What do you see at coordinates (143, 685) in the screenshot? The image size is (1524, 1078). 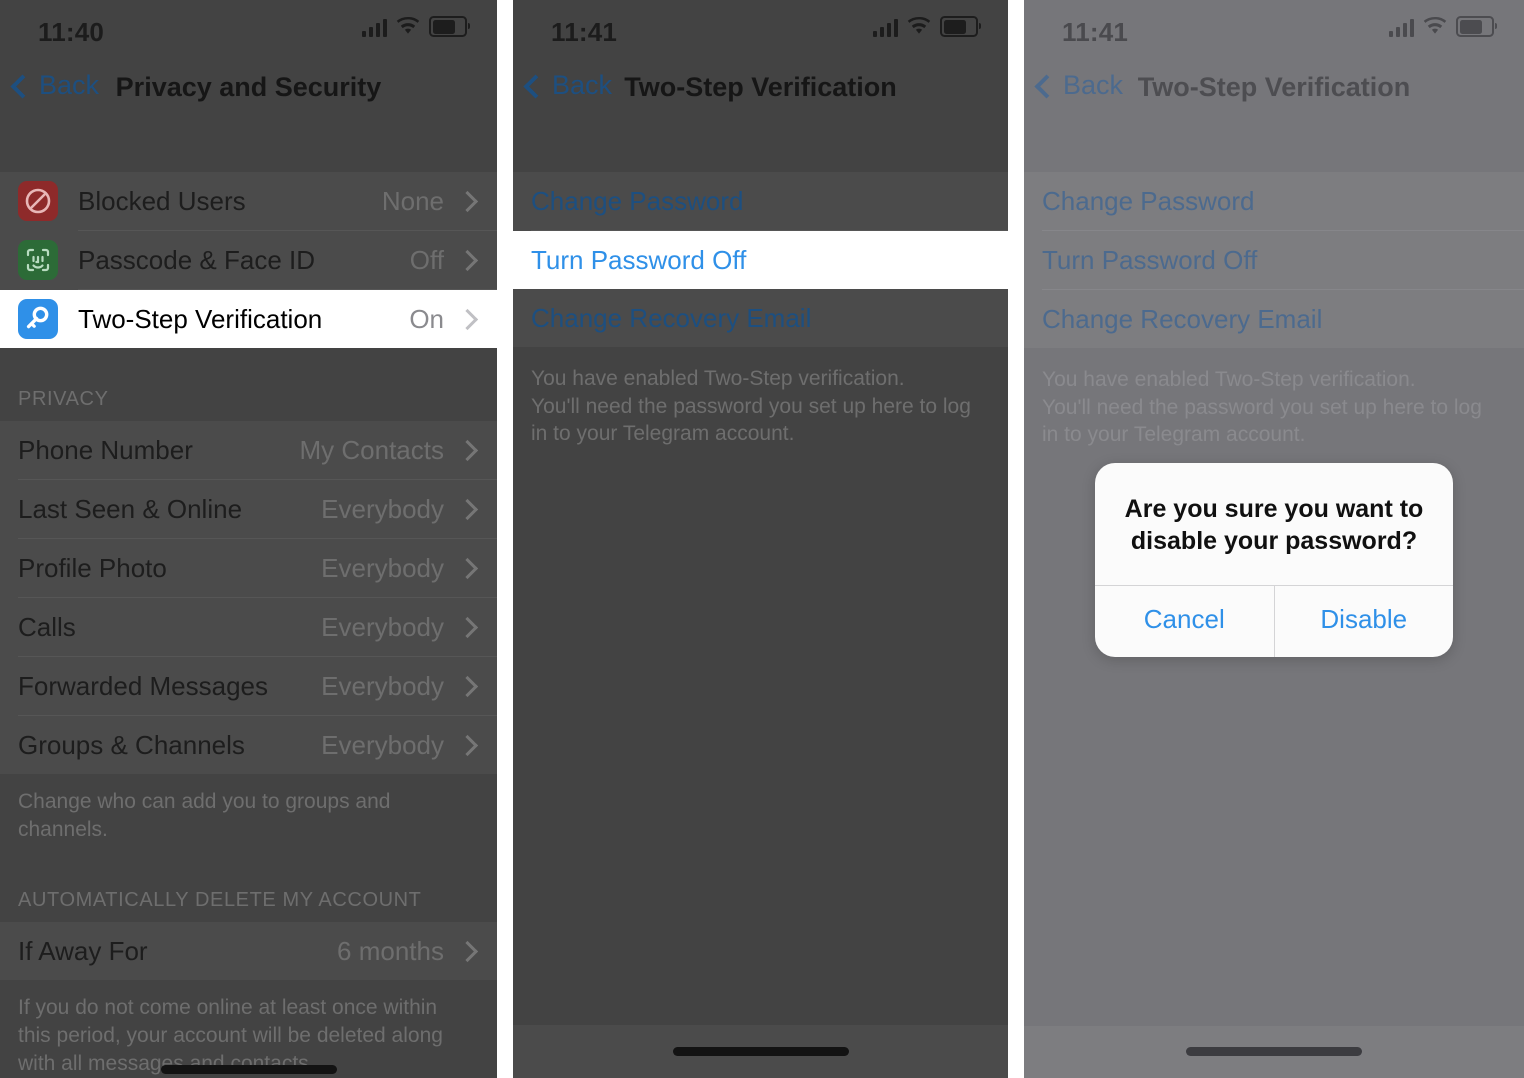 I see `list-item-label: Forwarded Messages` at bounding box center [143, 685].